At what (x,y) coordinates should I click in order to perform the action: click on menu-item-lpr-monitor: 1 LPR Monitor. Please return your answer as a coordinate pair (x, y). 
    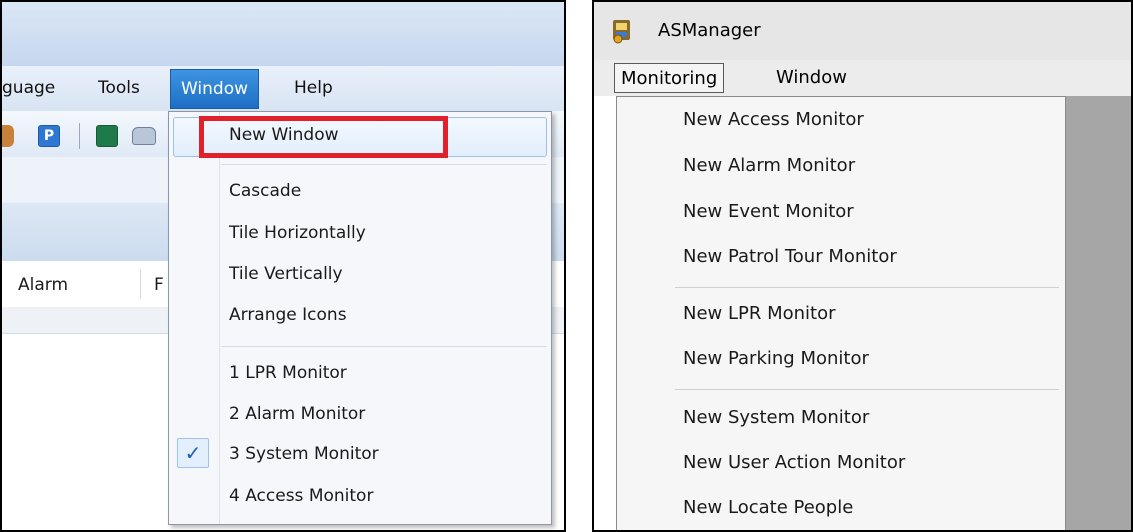
    Looking at the image, I should click on (288, 373).